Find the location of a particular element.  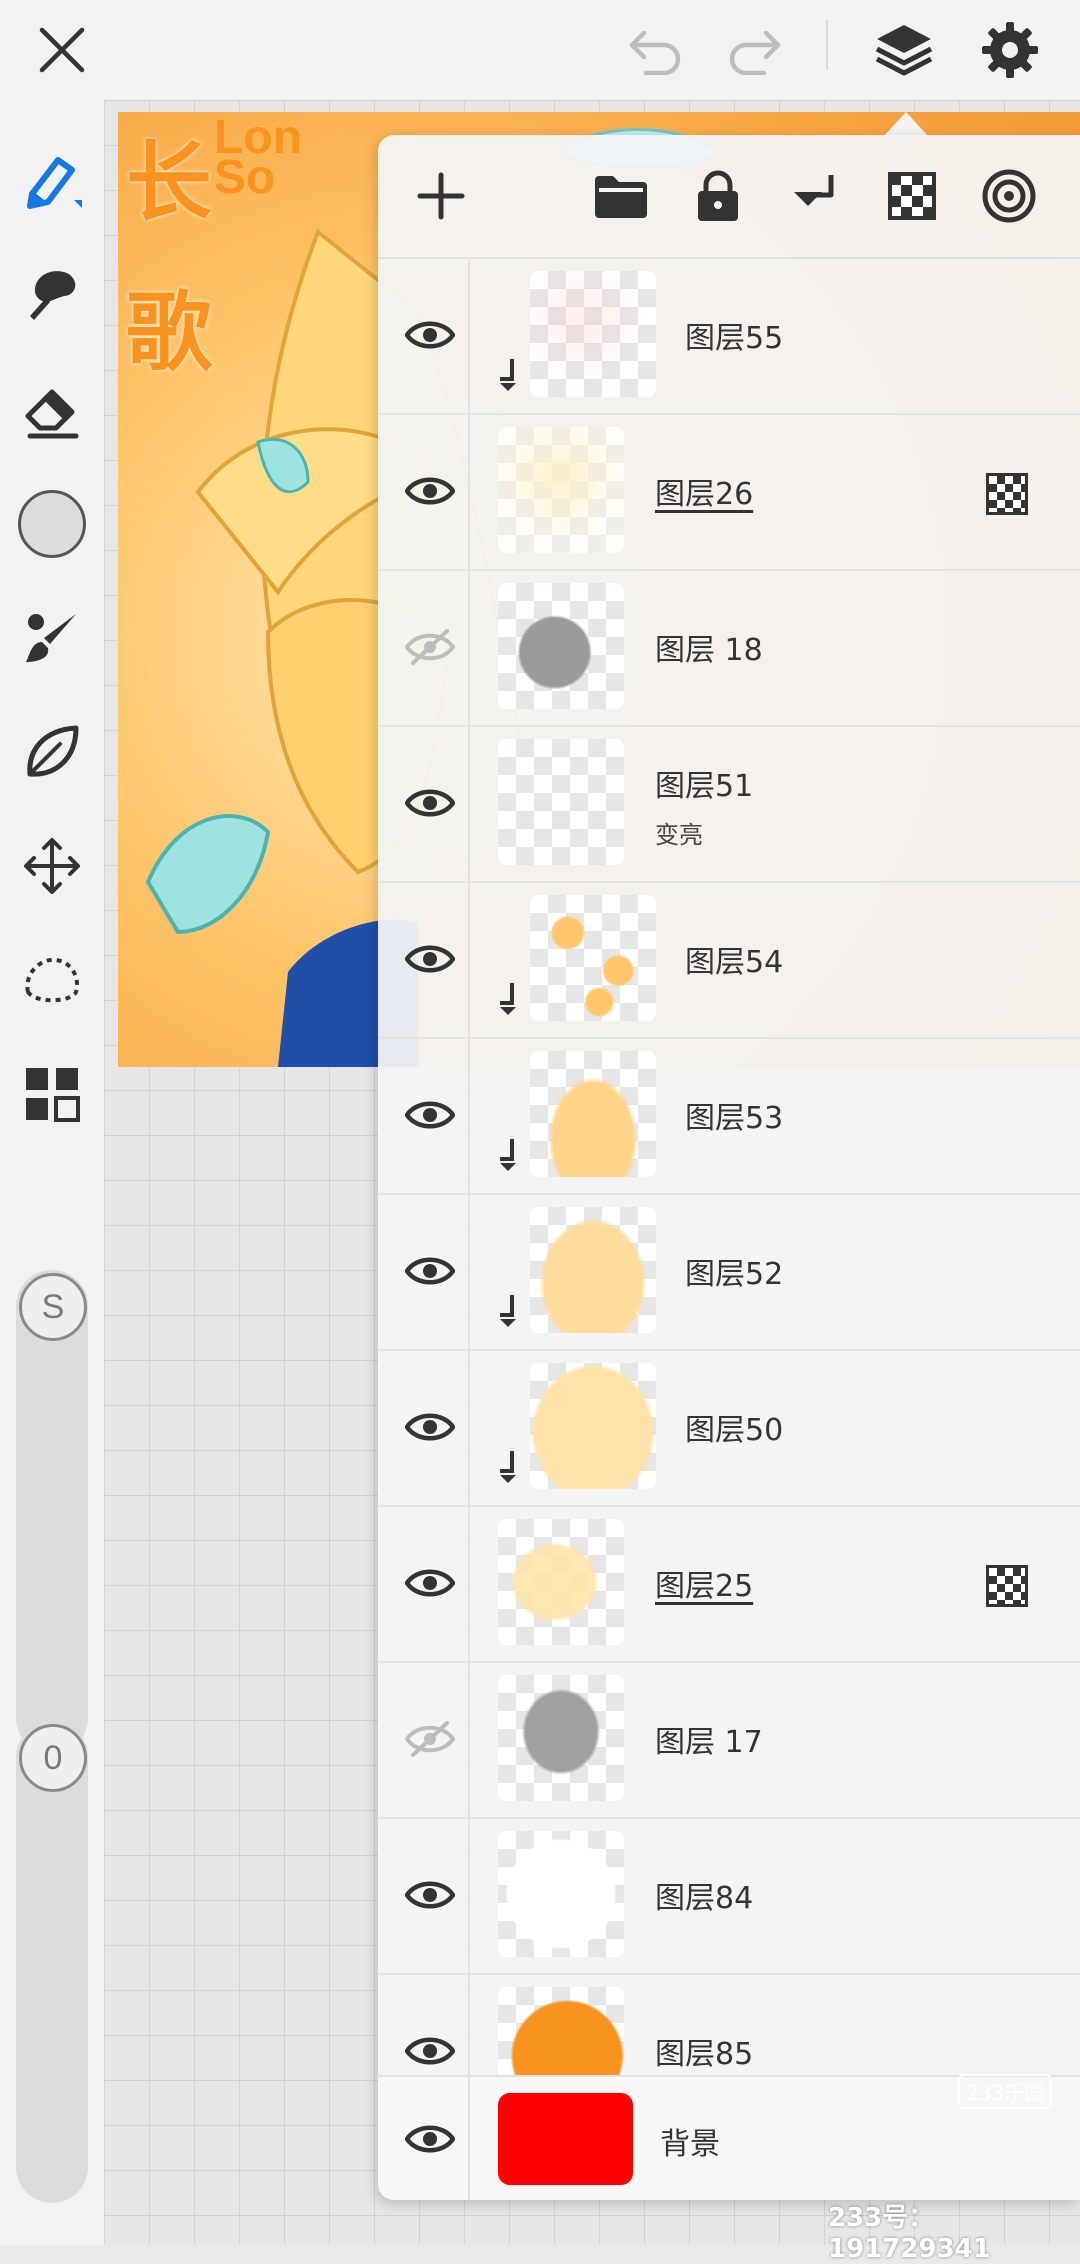

smudge-tool-icon is located at coordinates (53, 295).